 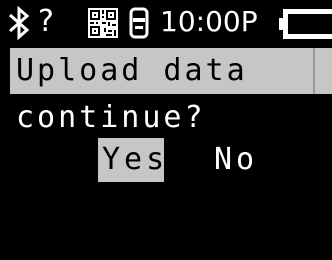 I want to click on dialog-title: Upload data, so click(x=132, y=70).